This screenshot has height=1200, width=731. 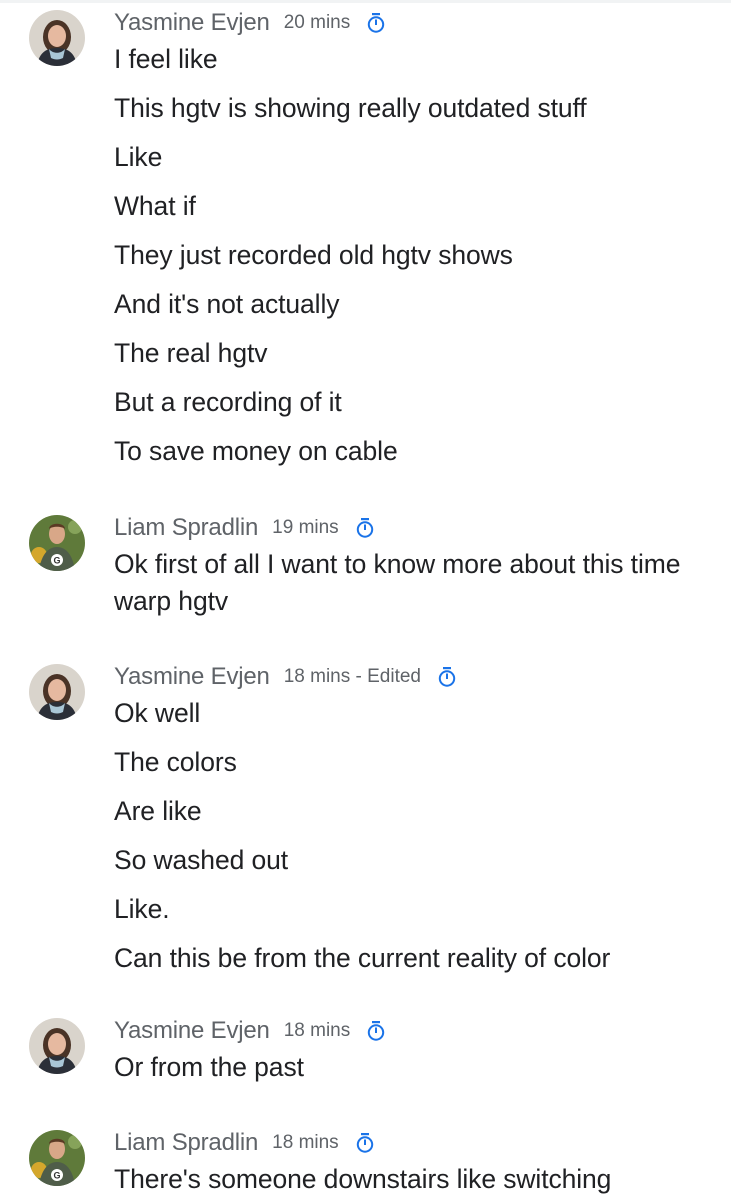 What do you see at coordinates (158, 811) in the screenshot?
I see `message-text: Are like` at bounding box center [158, 811].